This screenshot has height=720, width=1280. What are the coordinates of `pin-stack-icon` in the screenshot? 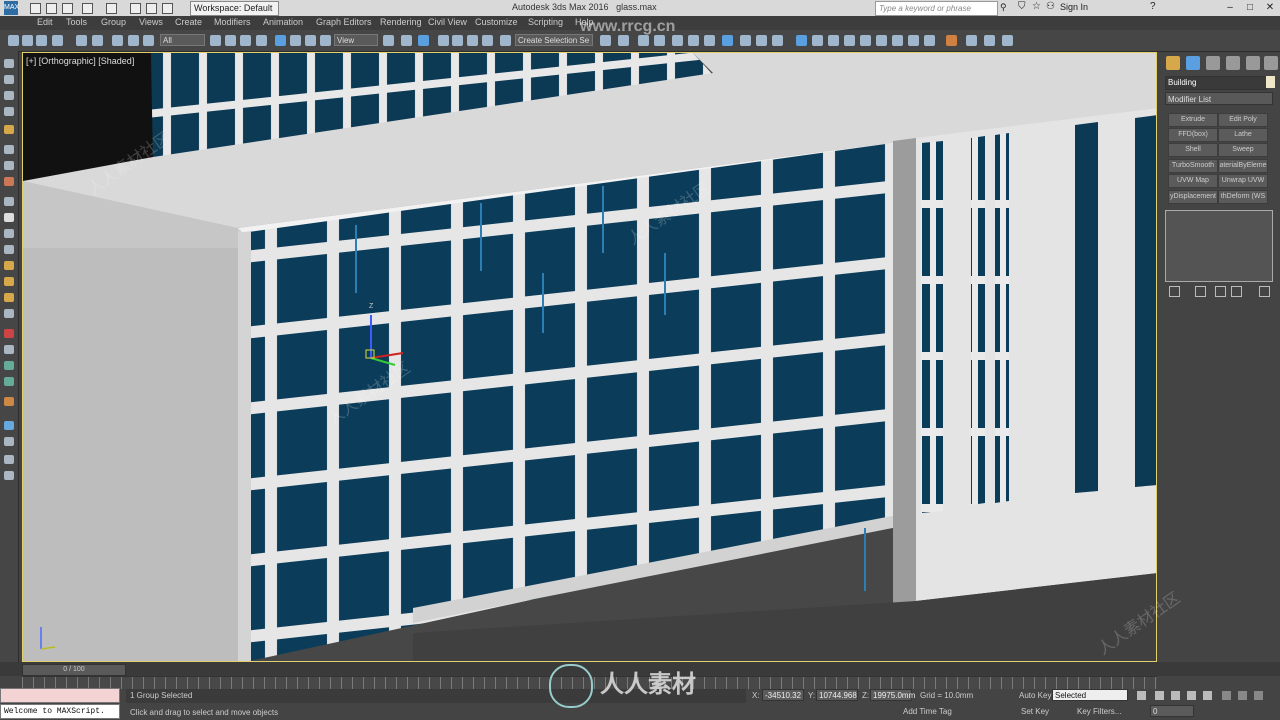 It's located at (1174, 291).